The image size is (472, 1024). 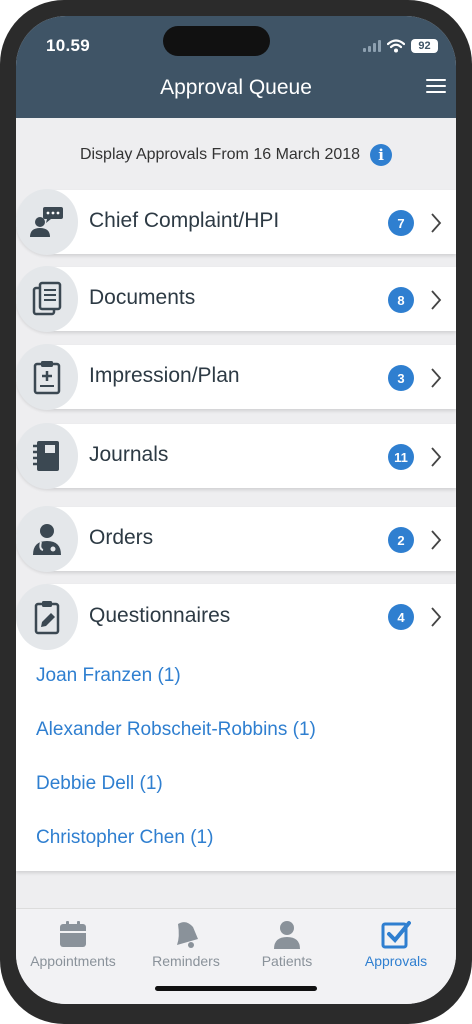 I want to click on count-badge: 3, so click(x=401, y=378).